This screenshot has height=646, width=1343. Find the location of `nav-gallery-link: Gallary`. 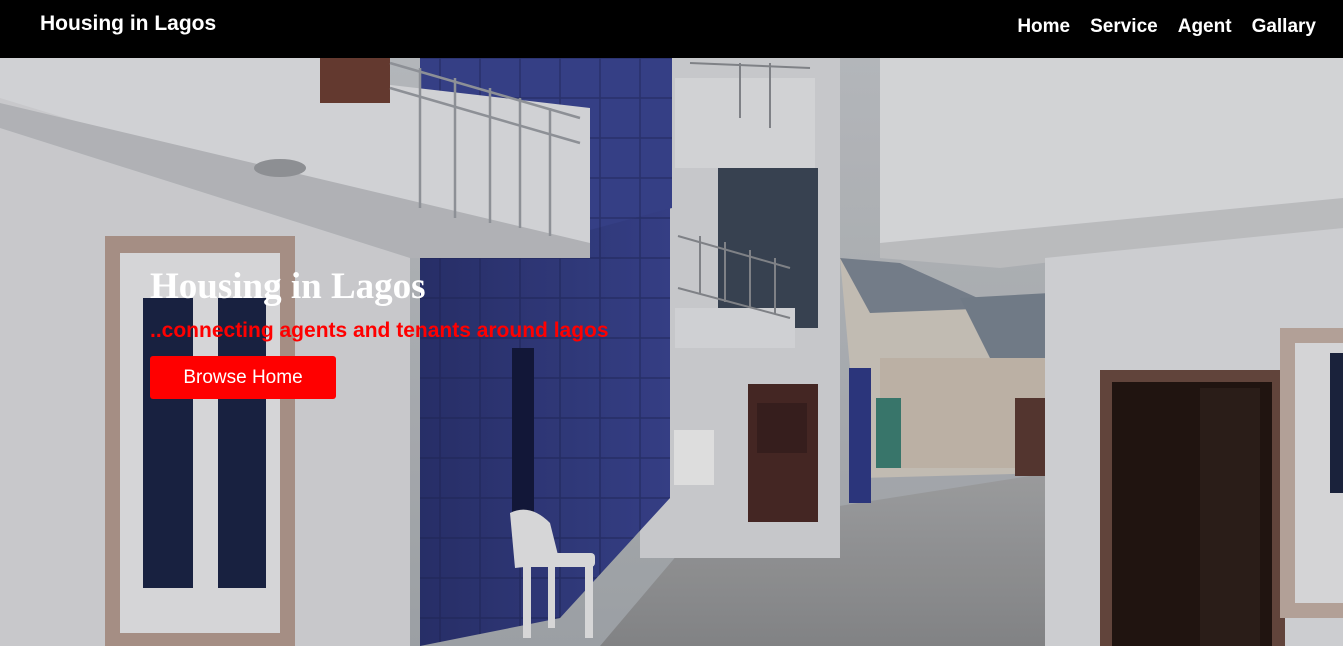

nav-gallery-link: Gallary is located at coordinates (1284, 27).